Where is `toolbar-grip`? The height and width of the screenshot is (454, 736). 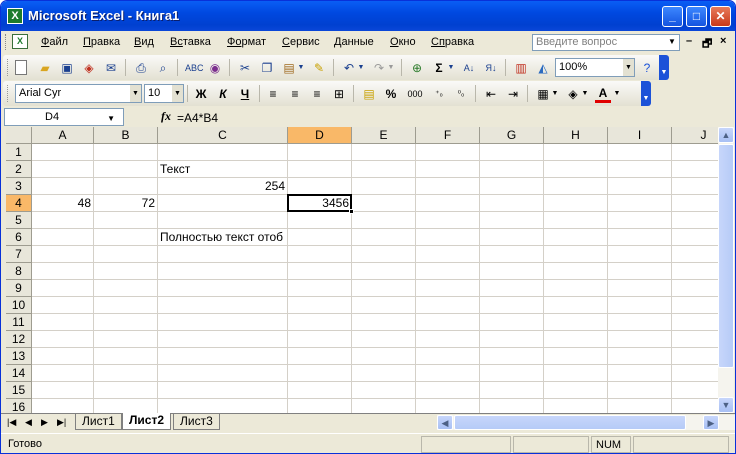 toolbar-grip is located at coordinates (8, 93).